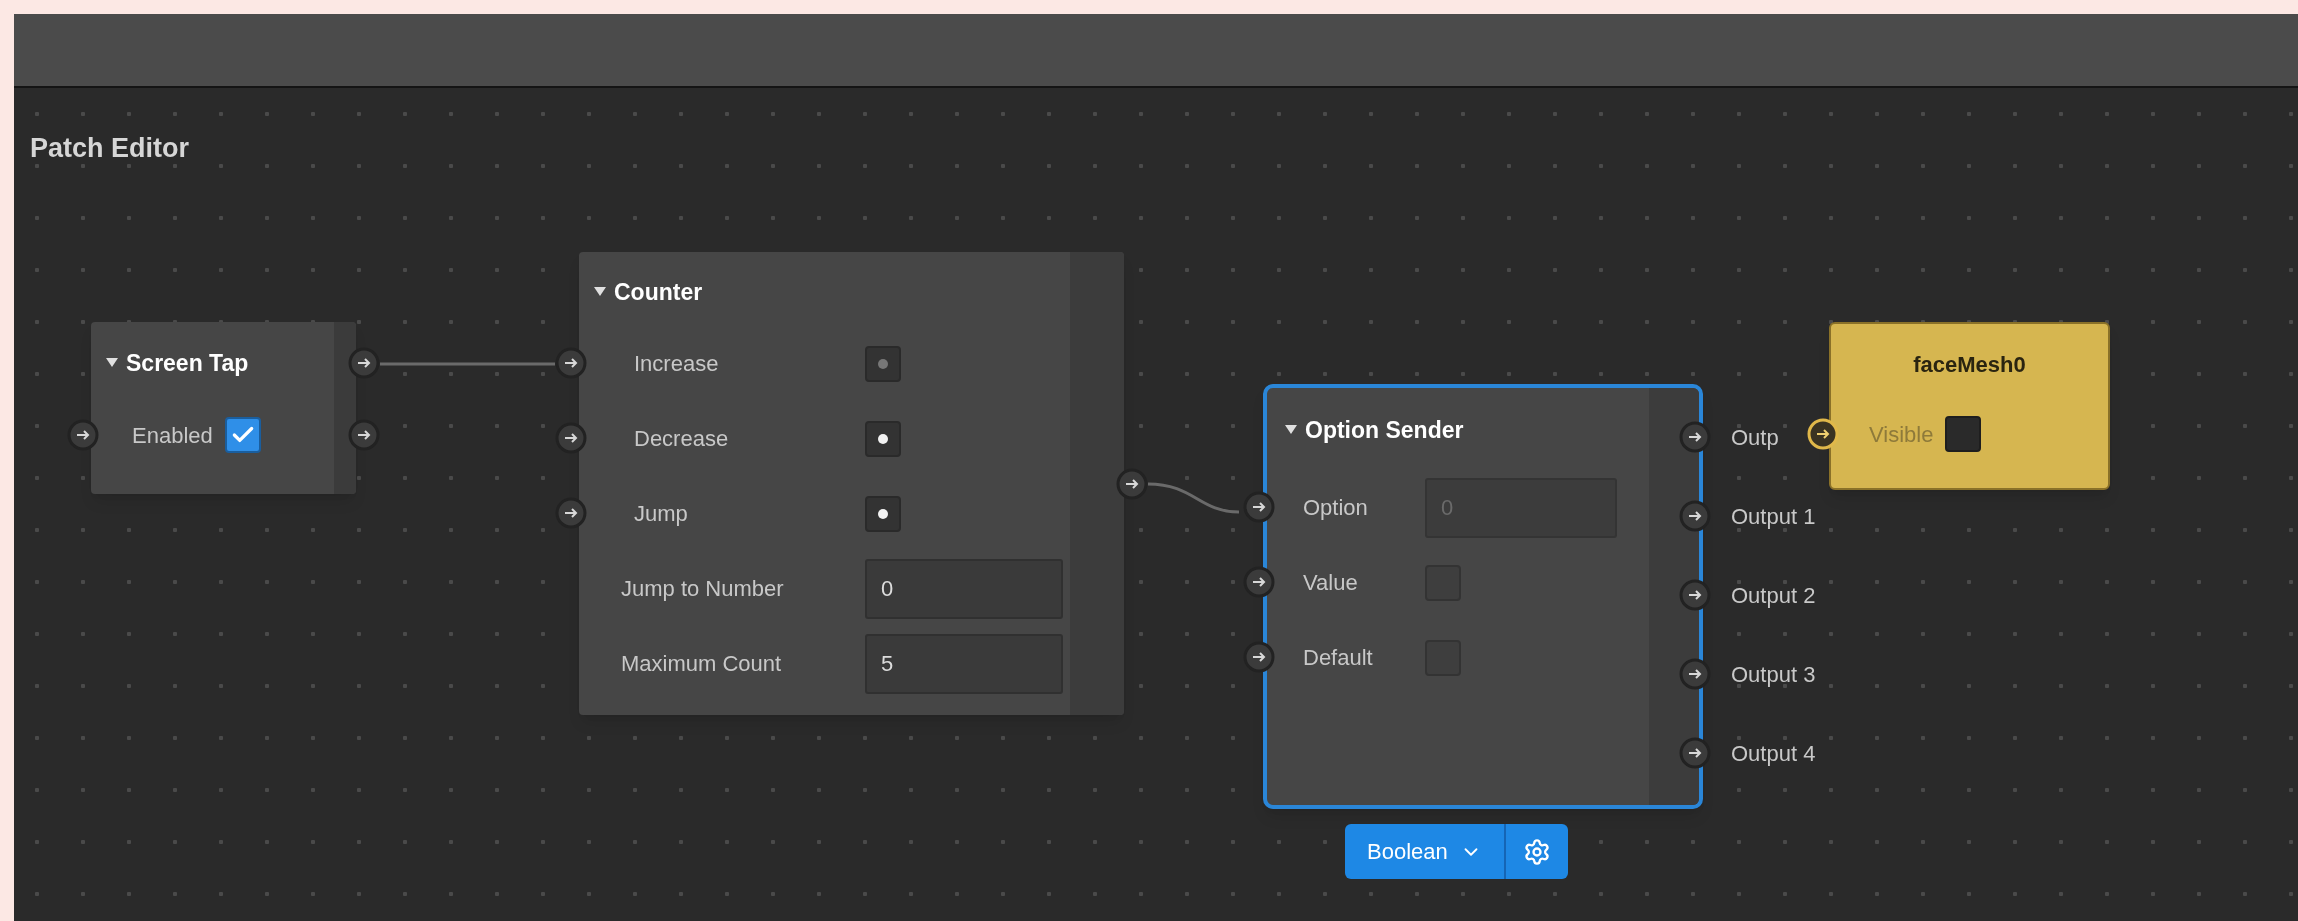  I want to click on input-label: Jump to Number, so click(702, 589).